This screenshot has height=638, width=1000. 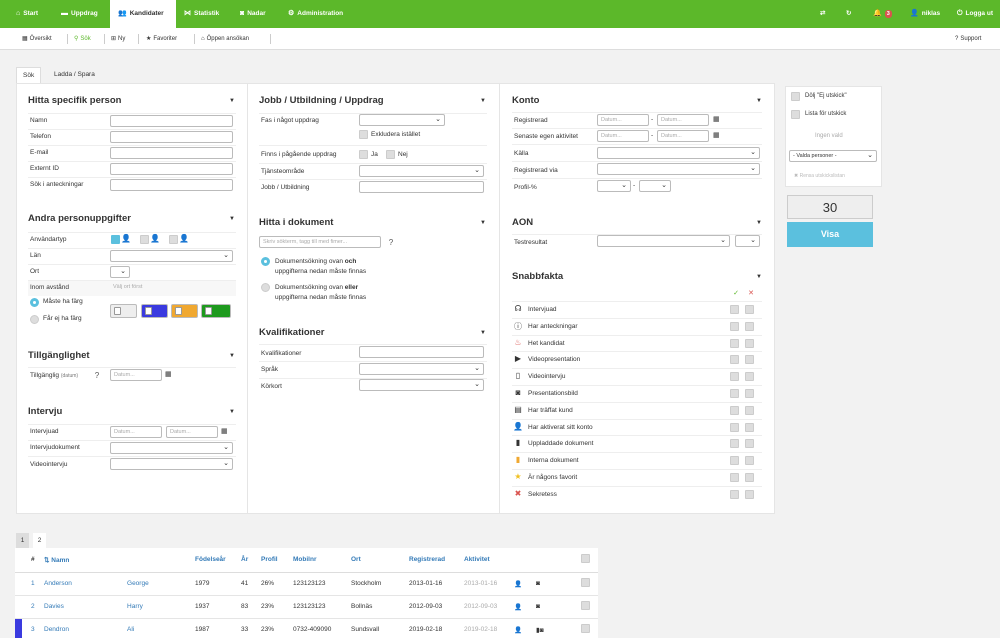 What do you see at coordinates (79, 14) in the screenshot?
I see `nav-uppdrag: ▬ Uppdrag` at bounding box center [79, 14].